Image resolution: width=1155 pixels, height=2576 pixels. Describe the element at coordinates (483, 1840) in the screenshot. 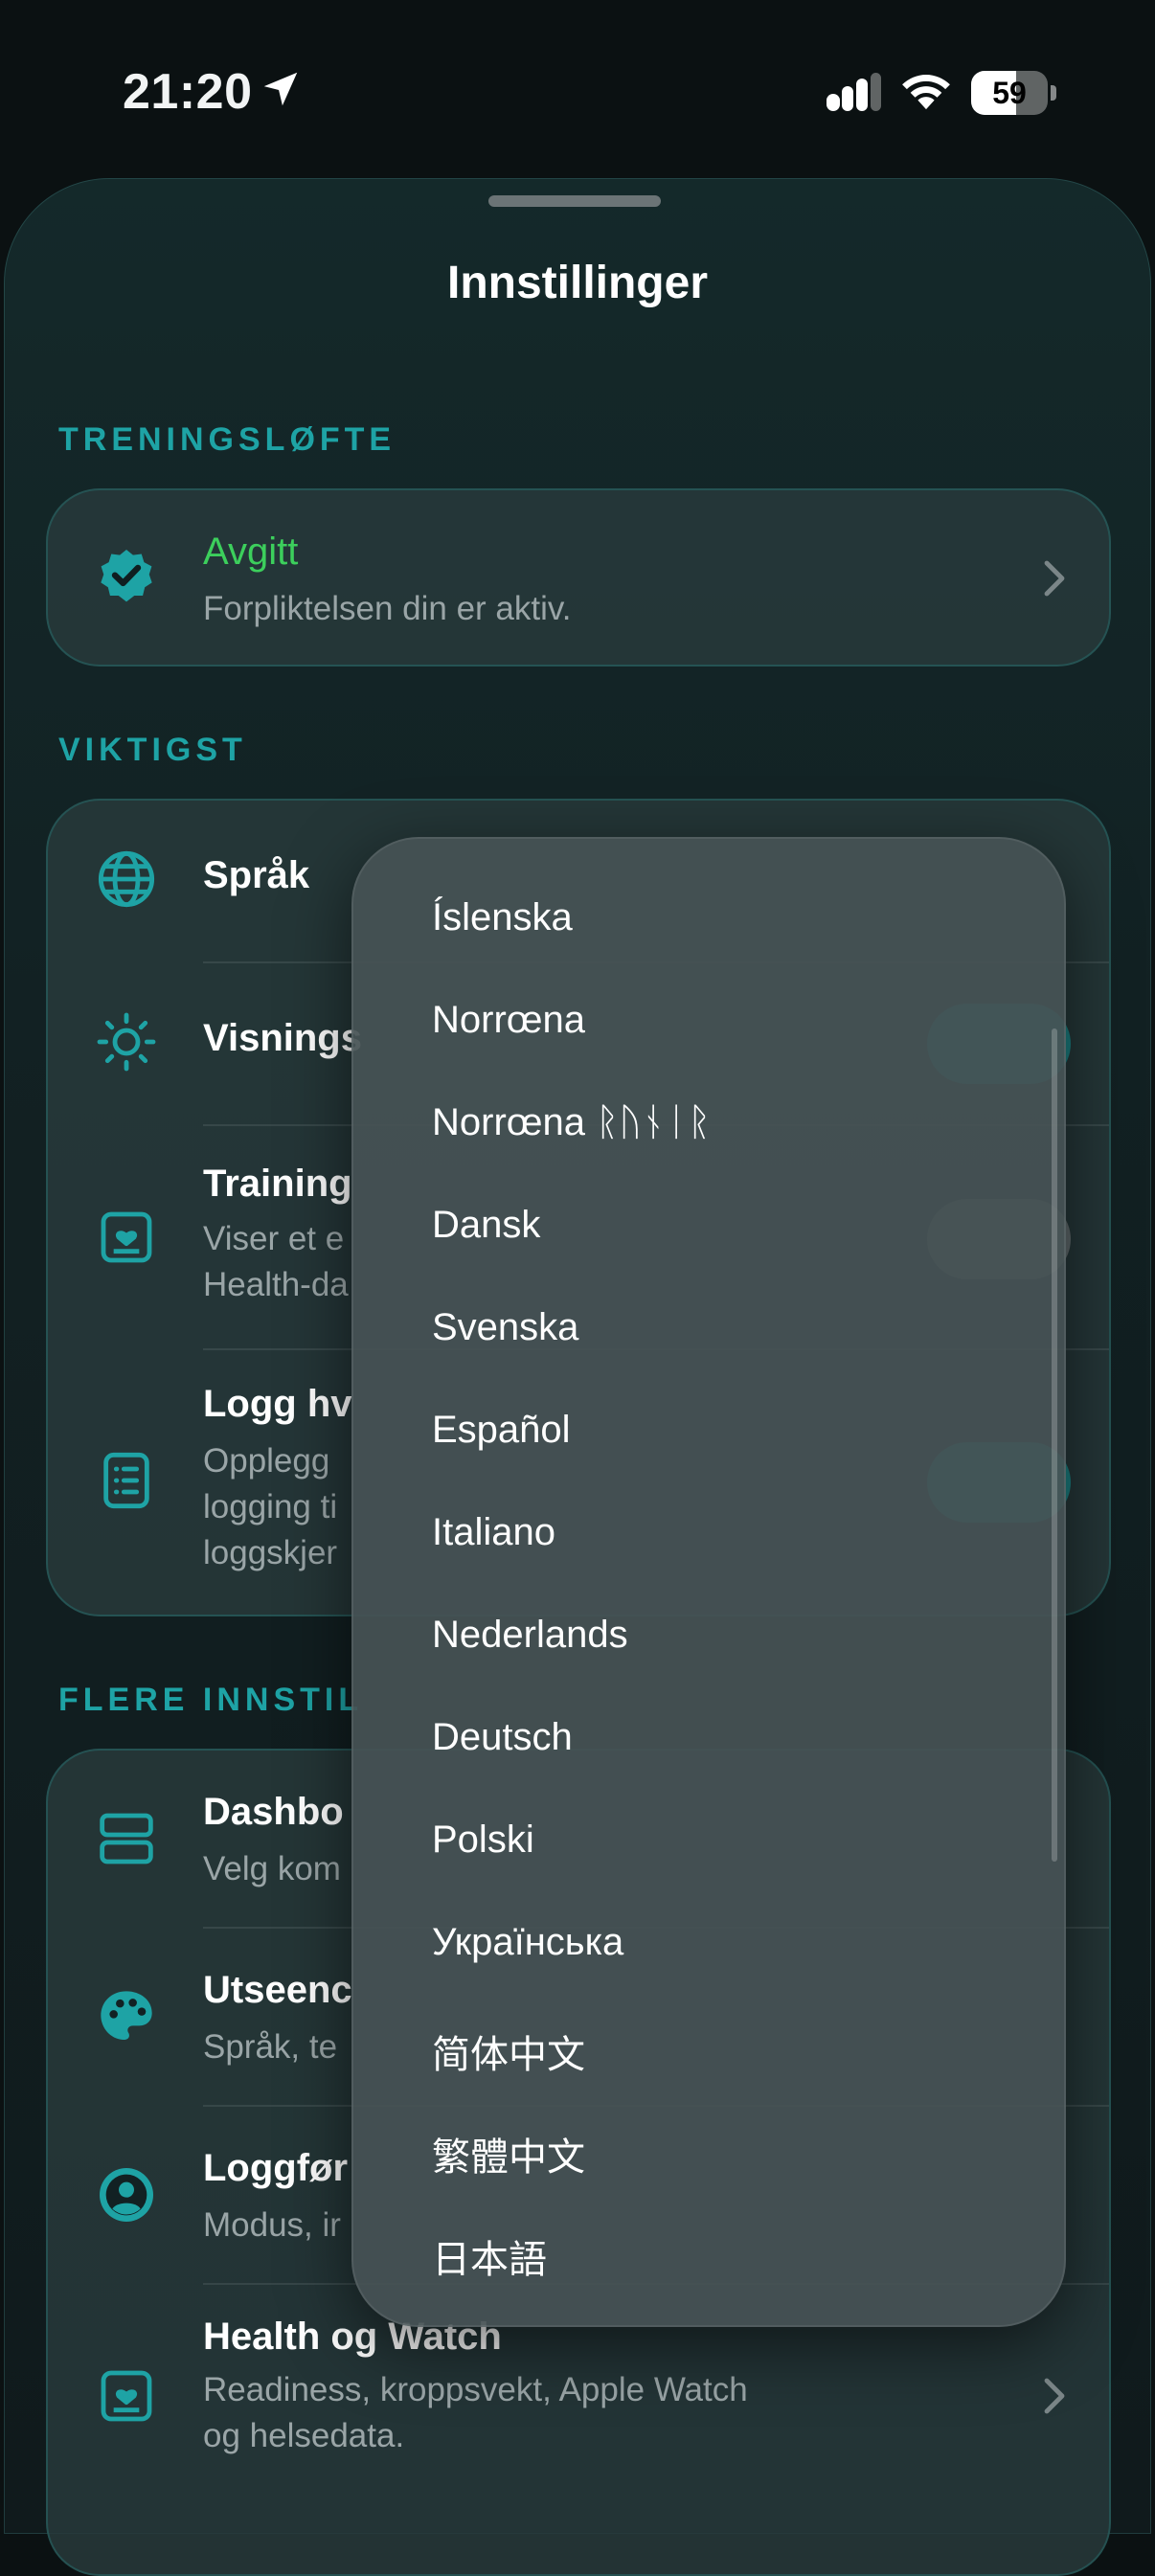

I see `menu-item-language: Polski` at that location.